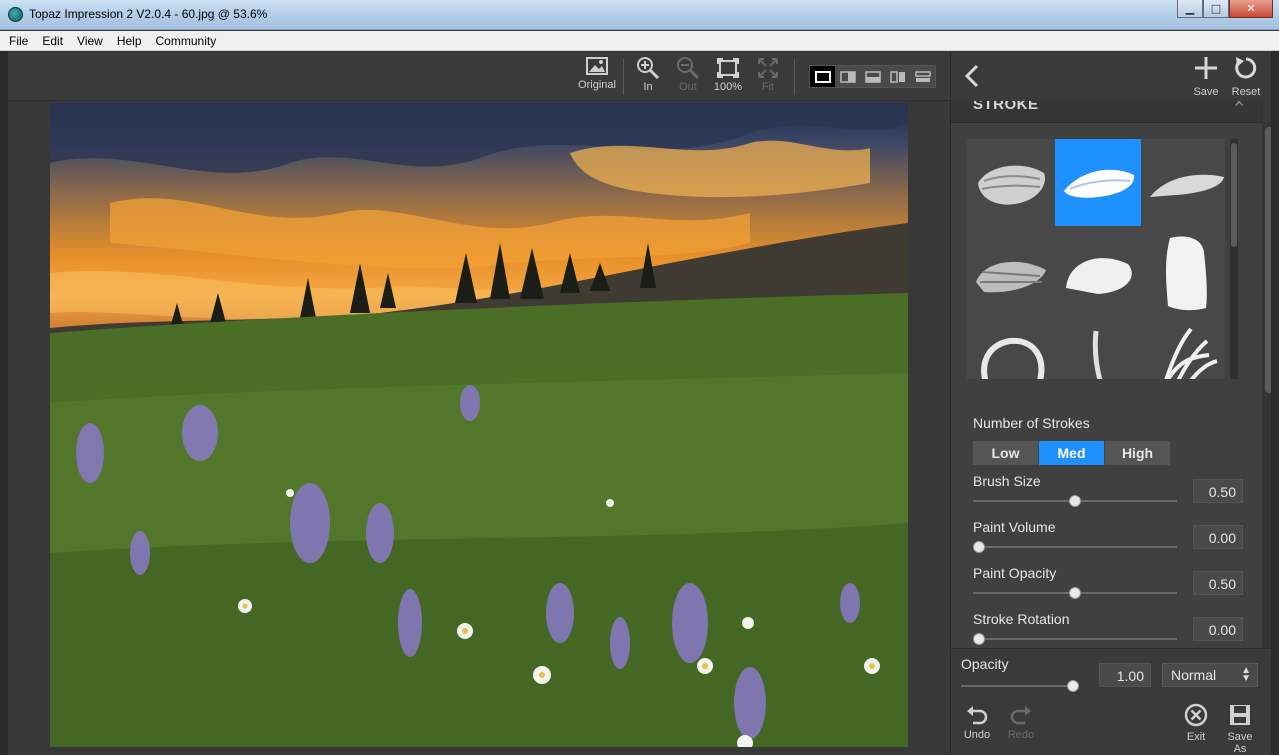  I want to click on strokes-segmented-control: Low Med High, so click(1072, 453).